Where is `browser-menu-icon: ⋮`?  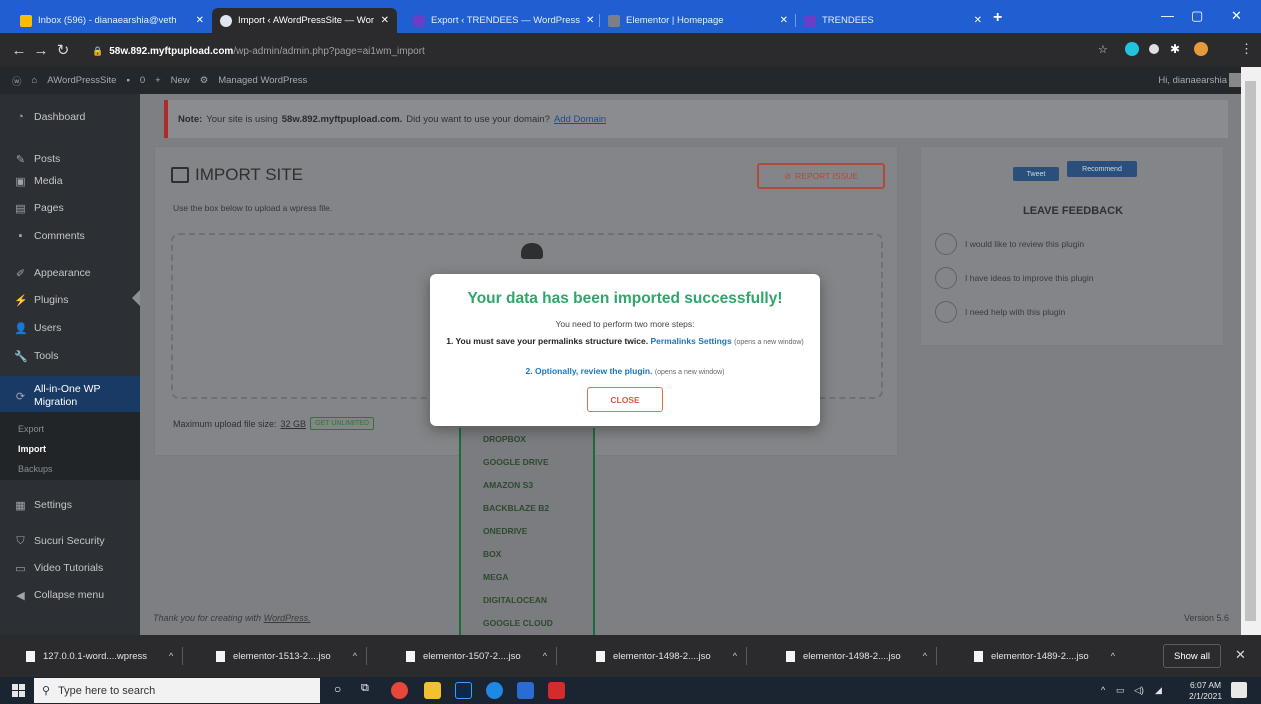 browser-menu-icon: ⋮ is located at coordinates (1246, 49).